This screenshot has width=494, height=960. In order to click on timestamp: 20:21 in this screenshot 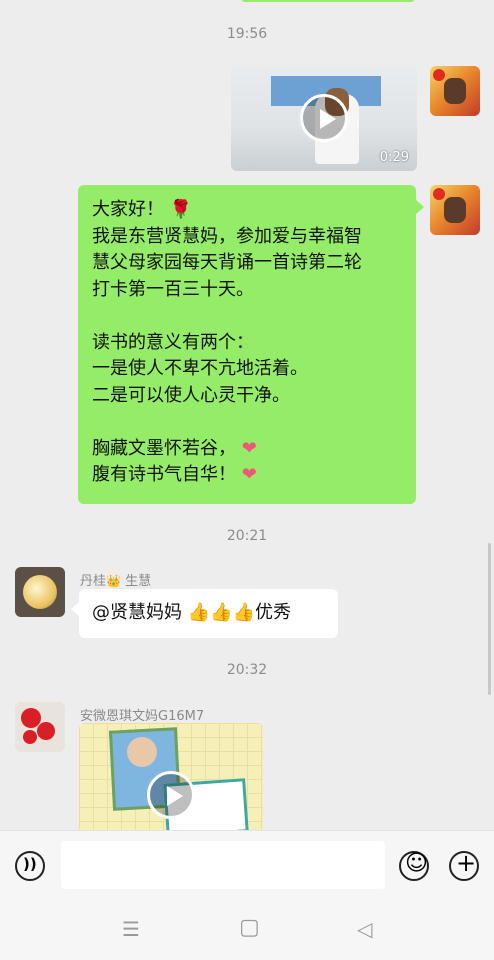, I will do `click(247, 536)`.